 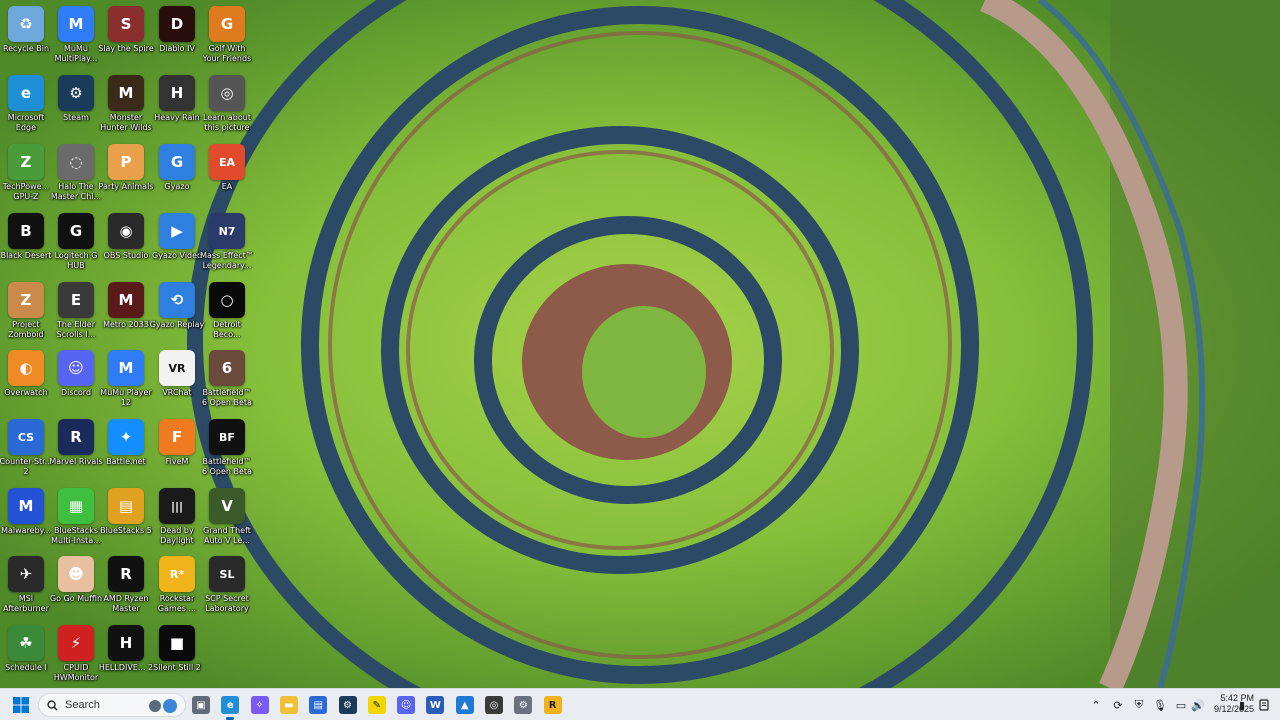 I want to click on desktop-icon: D Diablo IV, so click(x=177, y=36).